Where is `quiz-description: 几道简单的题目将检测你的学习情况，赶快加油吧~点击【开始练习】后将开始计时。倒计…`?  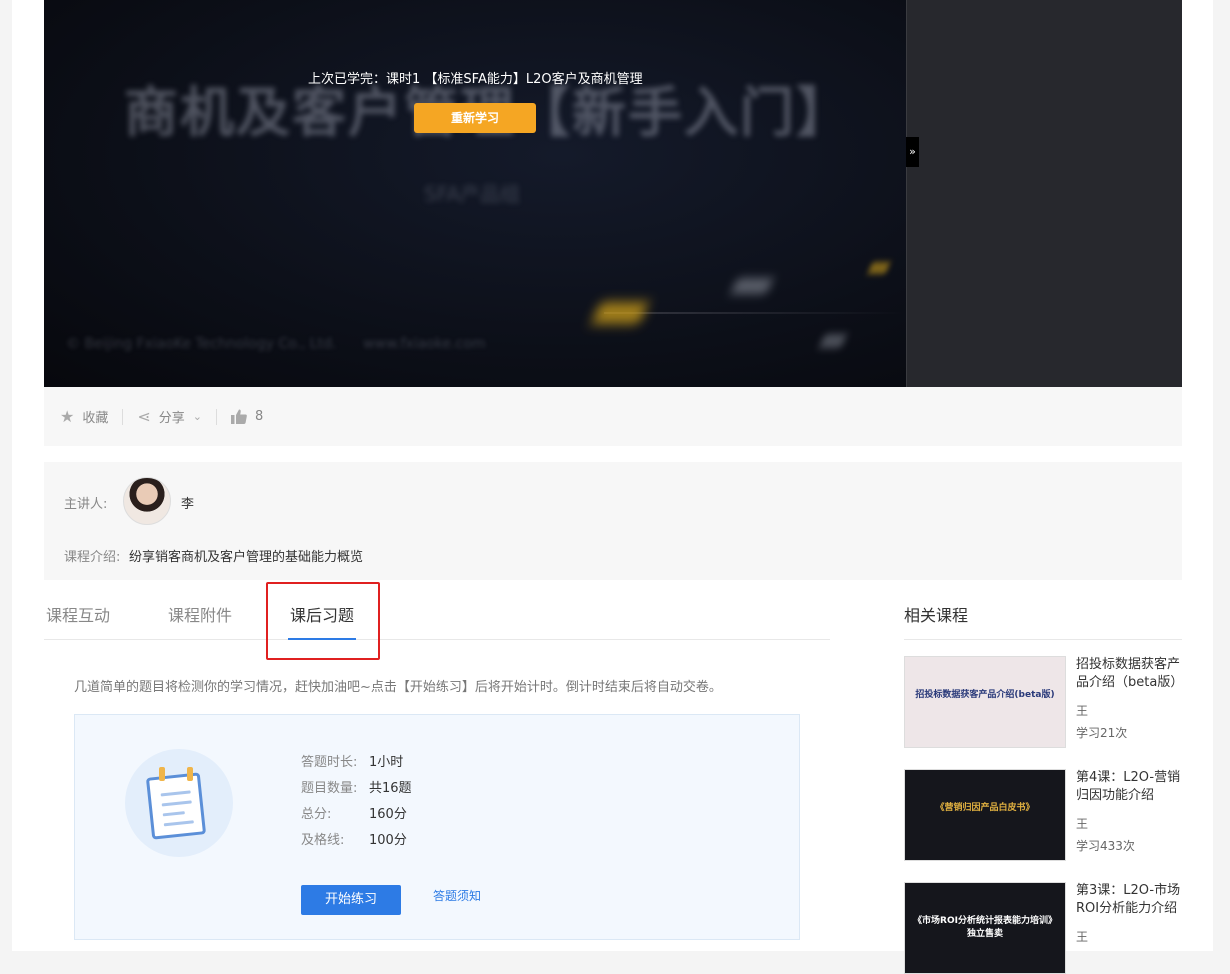
quiz-description: 几道简单的题目将检测你的学习情况，赶快加油吧~点击【开始练习】后将开始计时。倒计… is located at coordinates (398, 687).